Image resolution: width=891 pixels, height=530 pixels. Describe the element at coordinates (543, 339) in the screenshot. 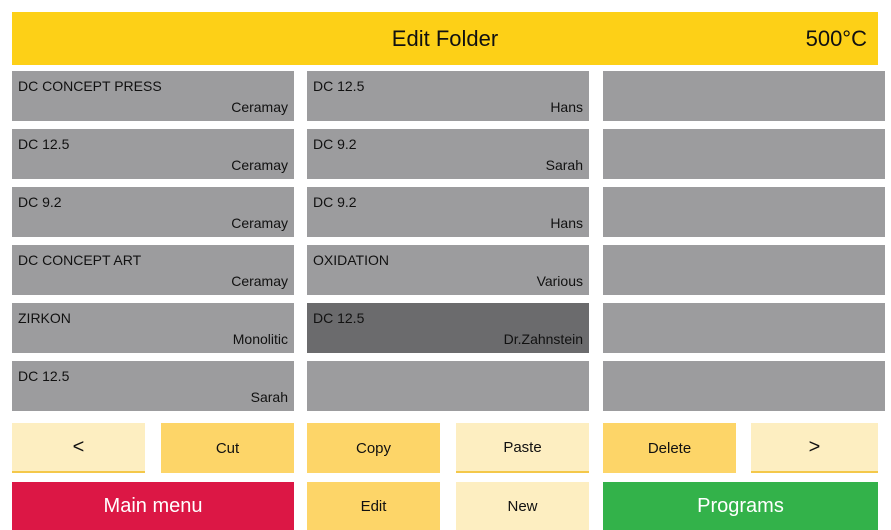

I see `program-owner: Dr.Zahnstein` at that location.